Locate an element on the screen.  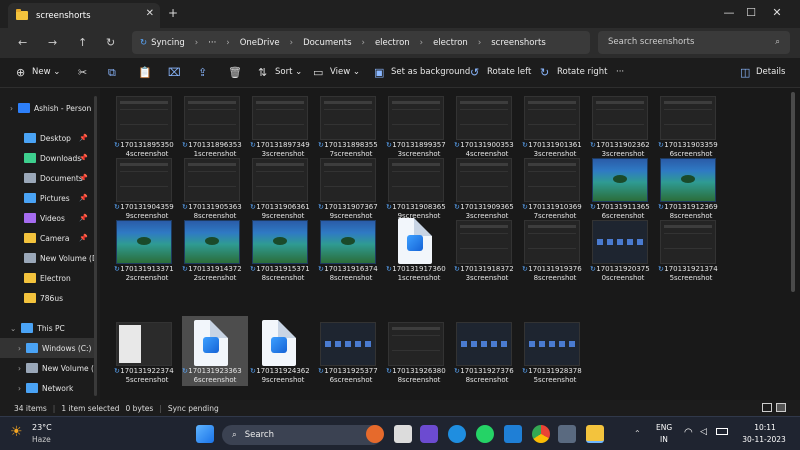
delete-icon: 🗑 is located at coordinates (235, 72).